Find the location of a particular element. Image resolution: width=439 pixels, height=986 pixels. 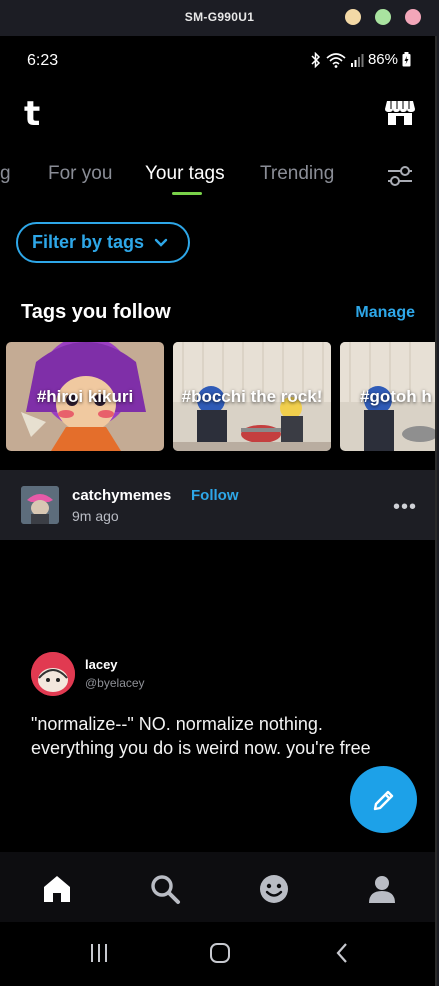

post-header: catchymemes Follow 9m ago ••• is located at coordinates (217, 505).